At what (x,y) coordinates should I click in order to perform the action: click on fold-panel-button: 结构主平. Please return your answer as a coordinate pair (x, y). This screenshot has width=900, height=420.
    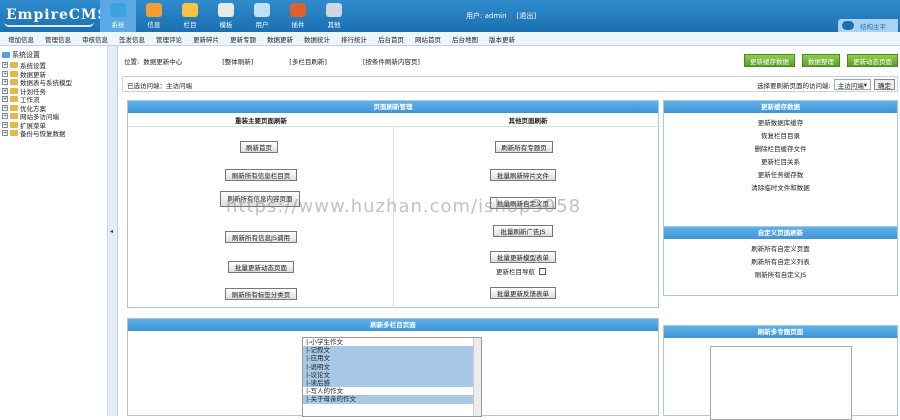
    Looking at the image, I should click on (868, 25).